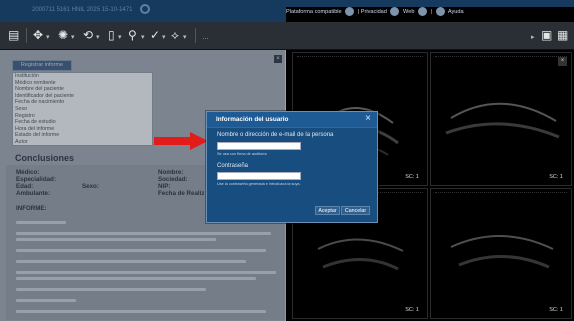 The image size is (574, 321). What do you see at coordinates (408, 12) in the screenshot?
I see `web-link: Web` at bounding box center [408, 12].